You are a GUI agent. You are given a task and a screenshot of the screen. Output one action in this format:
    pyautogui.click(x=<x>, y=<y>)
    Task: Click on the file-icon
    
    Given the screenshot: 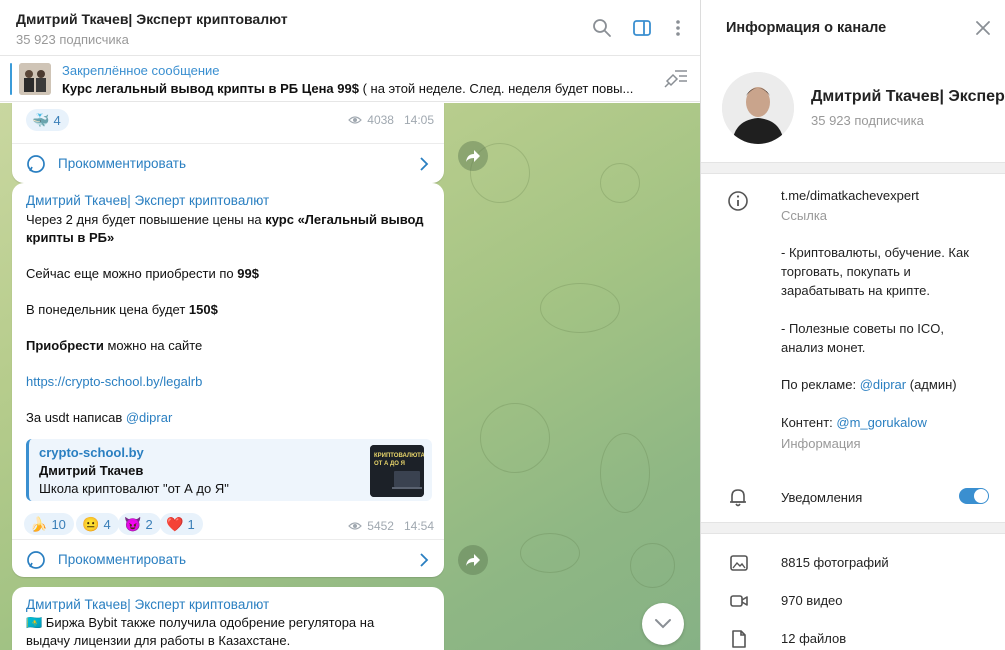 What is the action you would take?
    pyautogui.click(x=739, y=639)
    